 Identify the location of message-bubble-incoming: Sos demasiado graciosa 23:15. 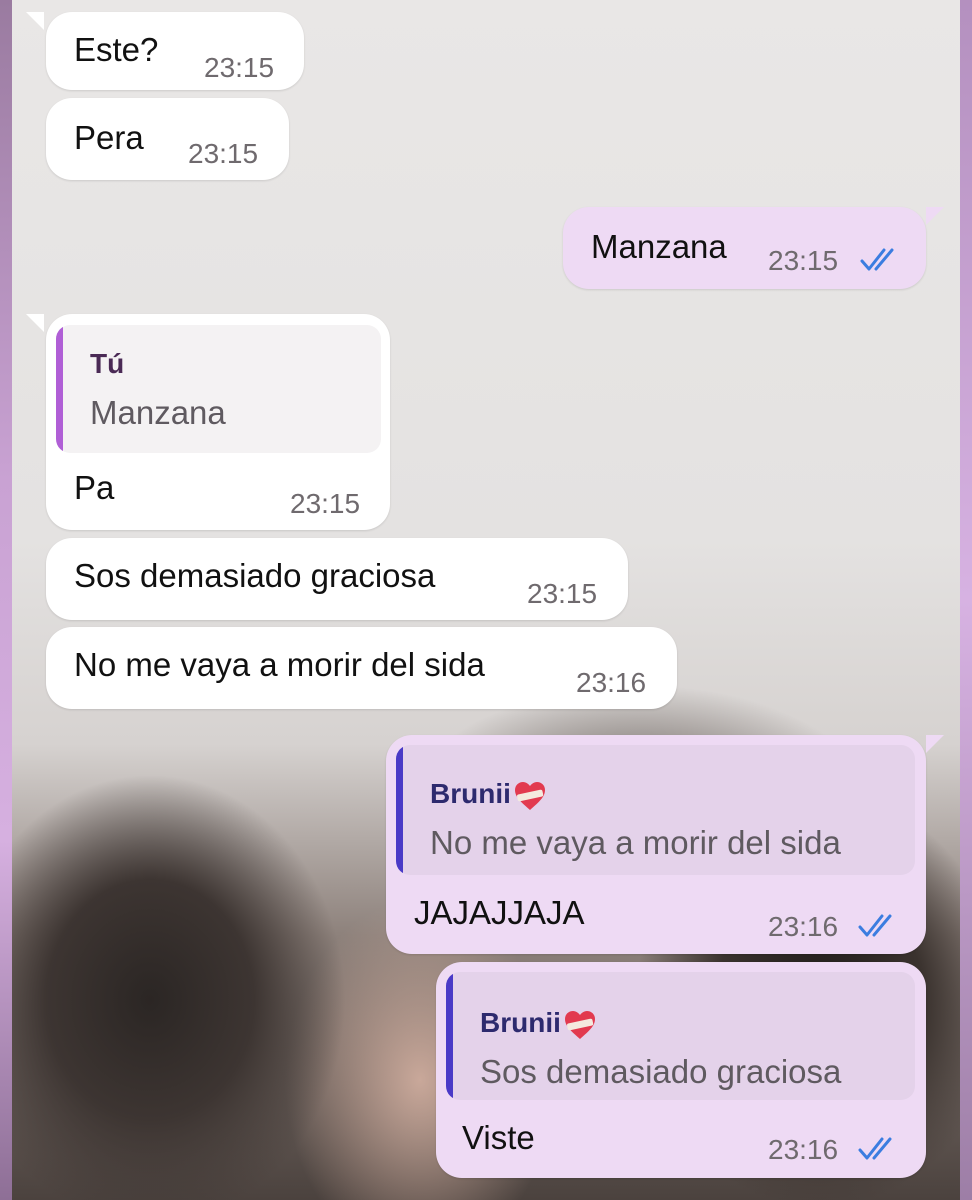
(337, 579).